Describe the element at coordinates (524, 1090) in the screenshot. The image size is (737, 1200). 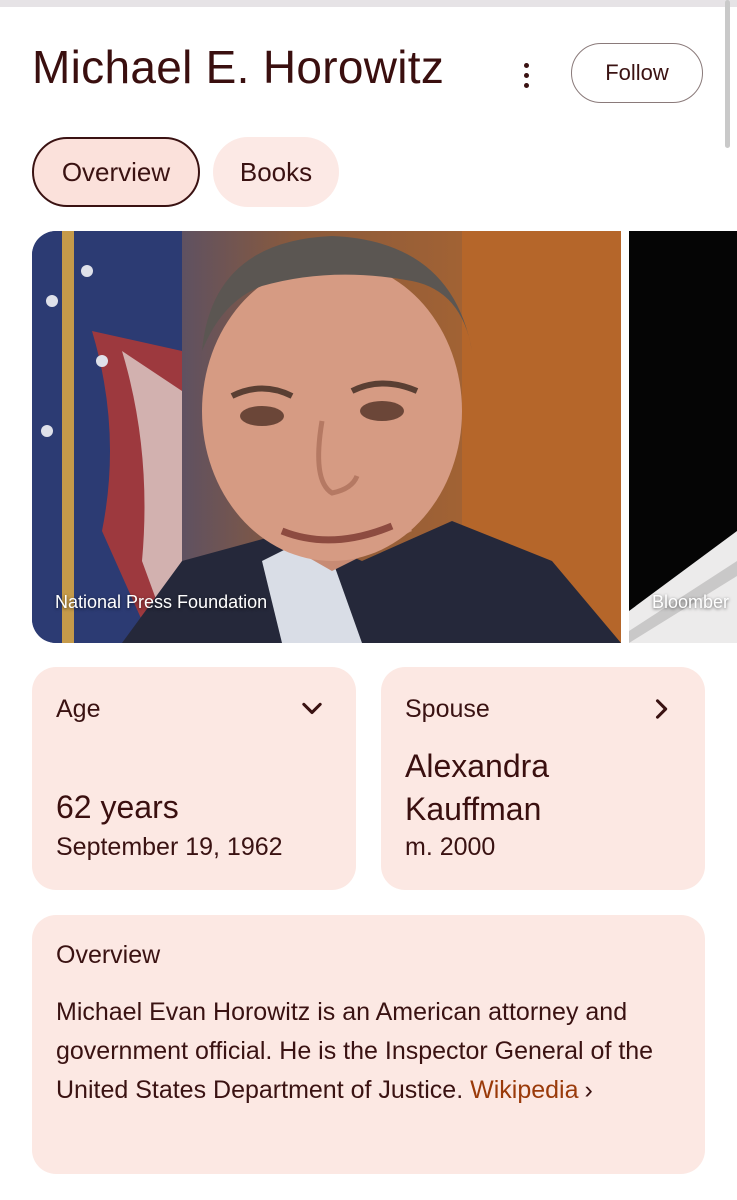
I see `wikipedia-link: Wikipedia` at that location.